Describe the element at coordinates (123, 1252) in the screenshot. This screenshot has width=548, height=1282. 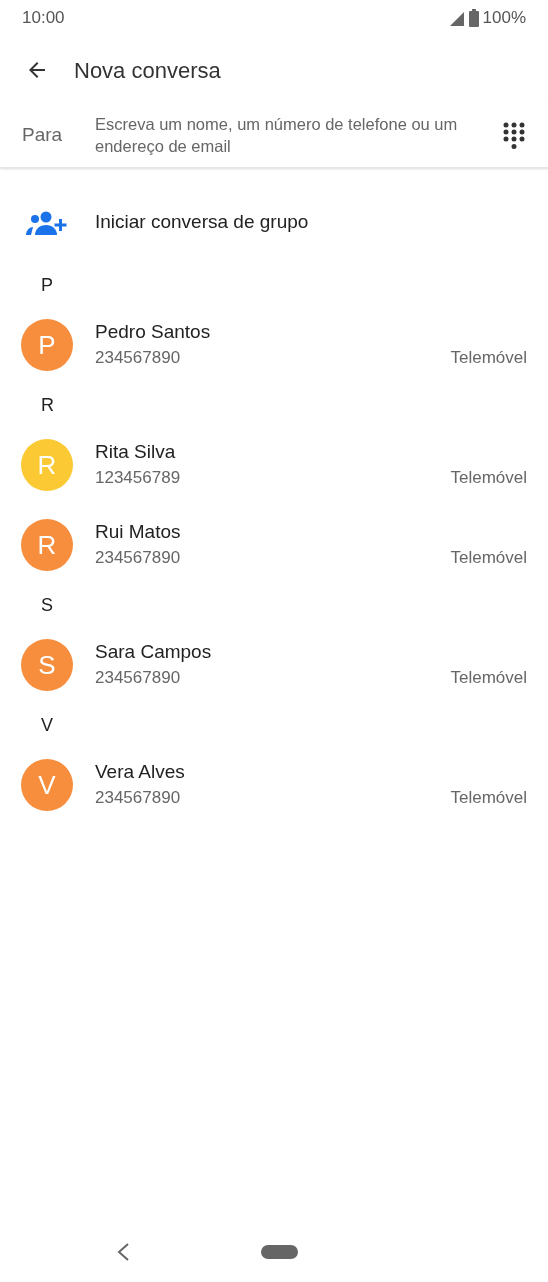
I see `nav-back-icon` at that location.